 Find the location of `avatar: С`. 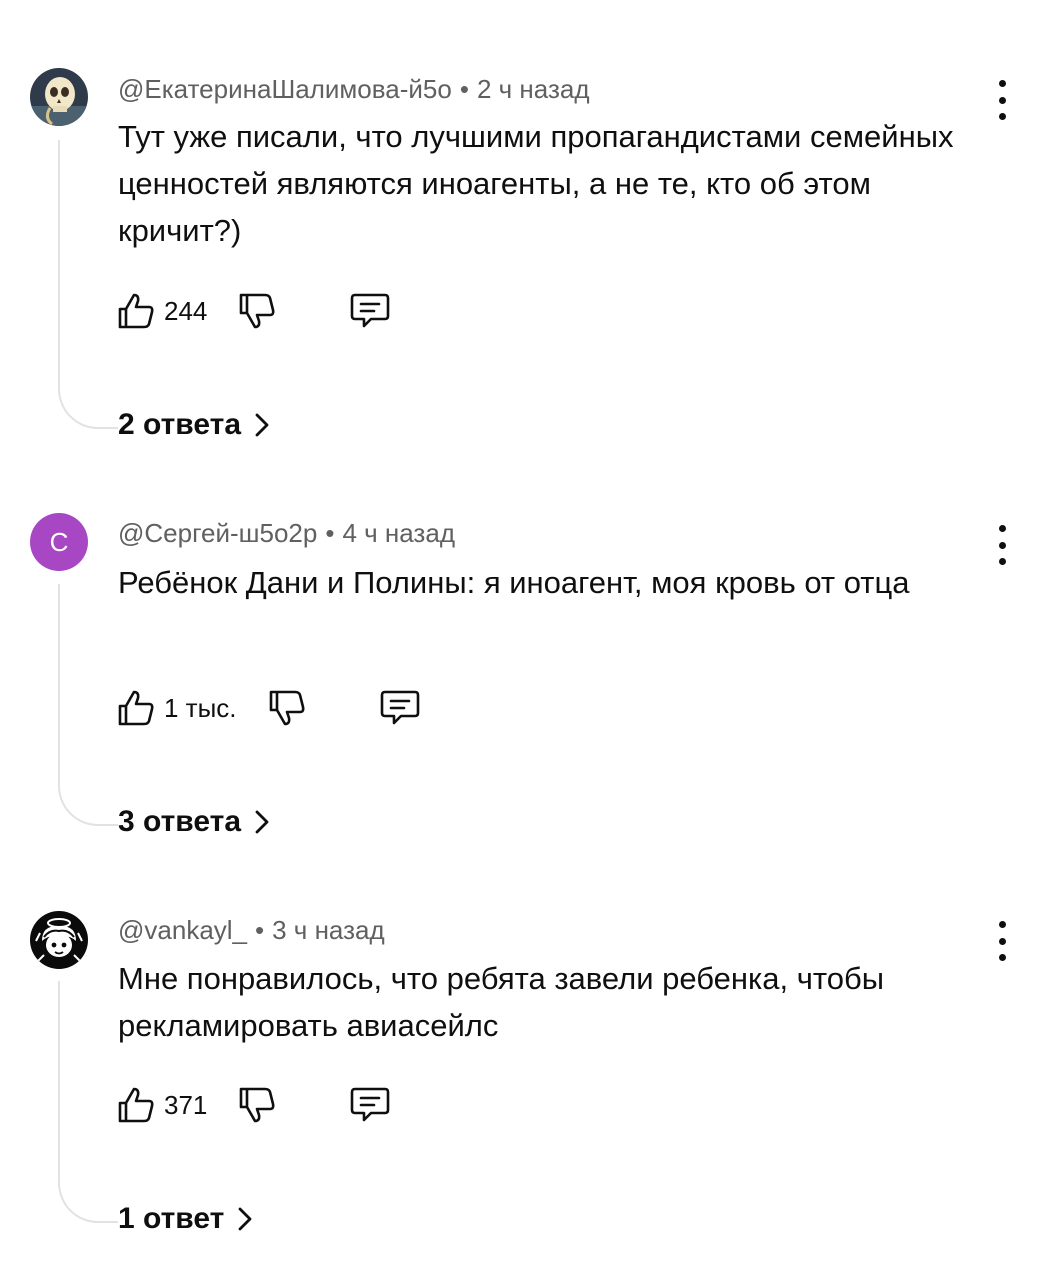

avatar: С is located at coordinates (59, 542).